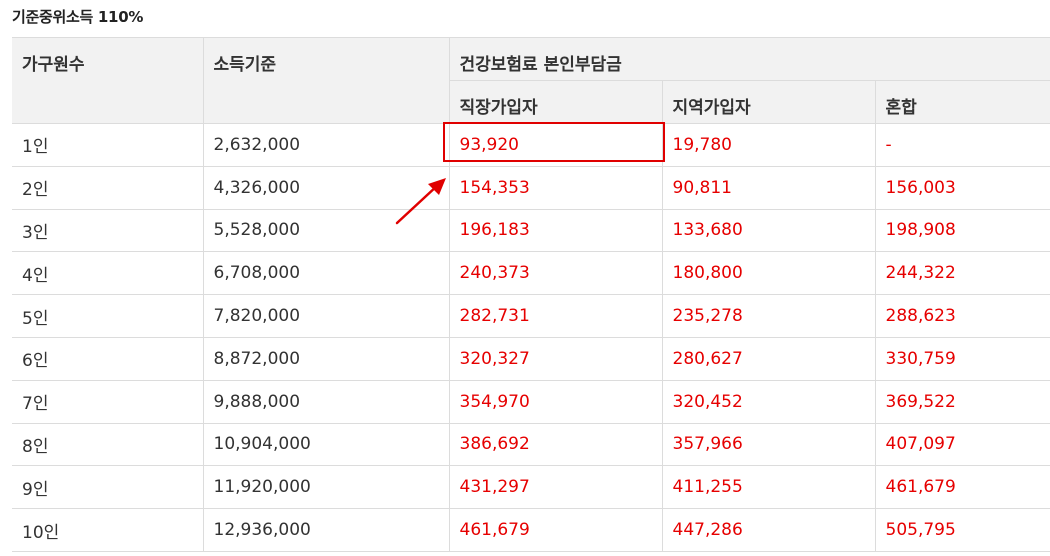 The width and height of the screenshot is (1050, 556). Describe the element at coordinates (420, 201) in the screenshot. I see `arrow-up-right-icon` at that location.